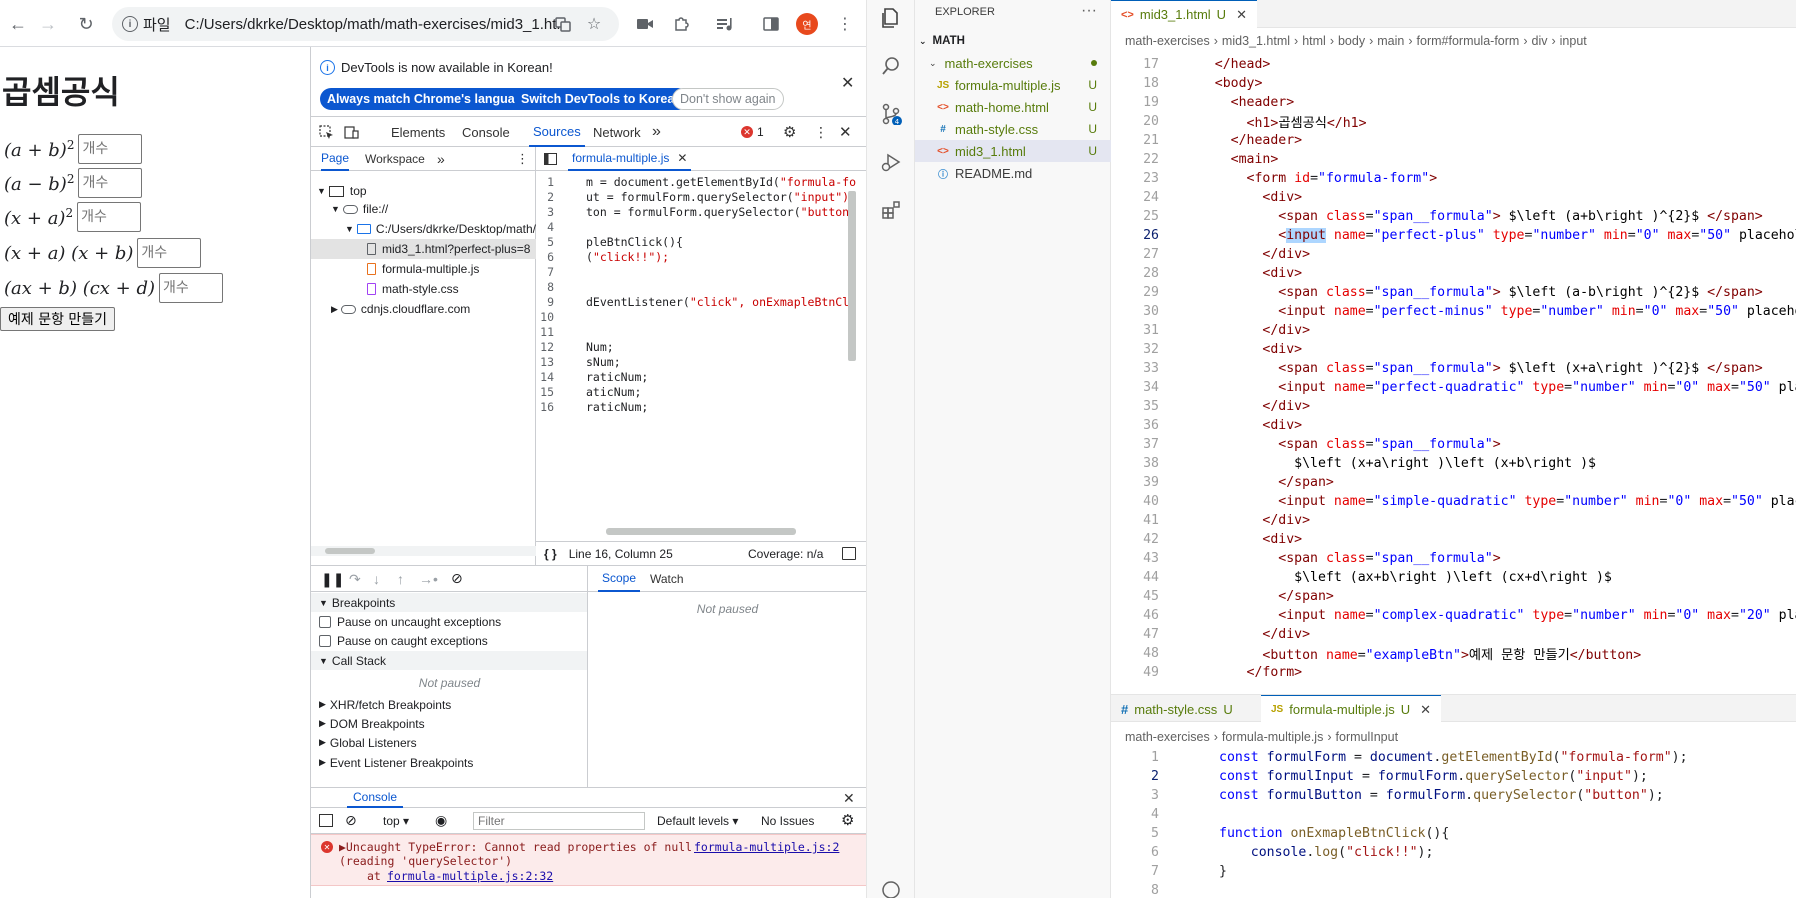  Describe the element at coordinates (428, 579) in the screenshot. I see `step-icon: →•` at that location.